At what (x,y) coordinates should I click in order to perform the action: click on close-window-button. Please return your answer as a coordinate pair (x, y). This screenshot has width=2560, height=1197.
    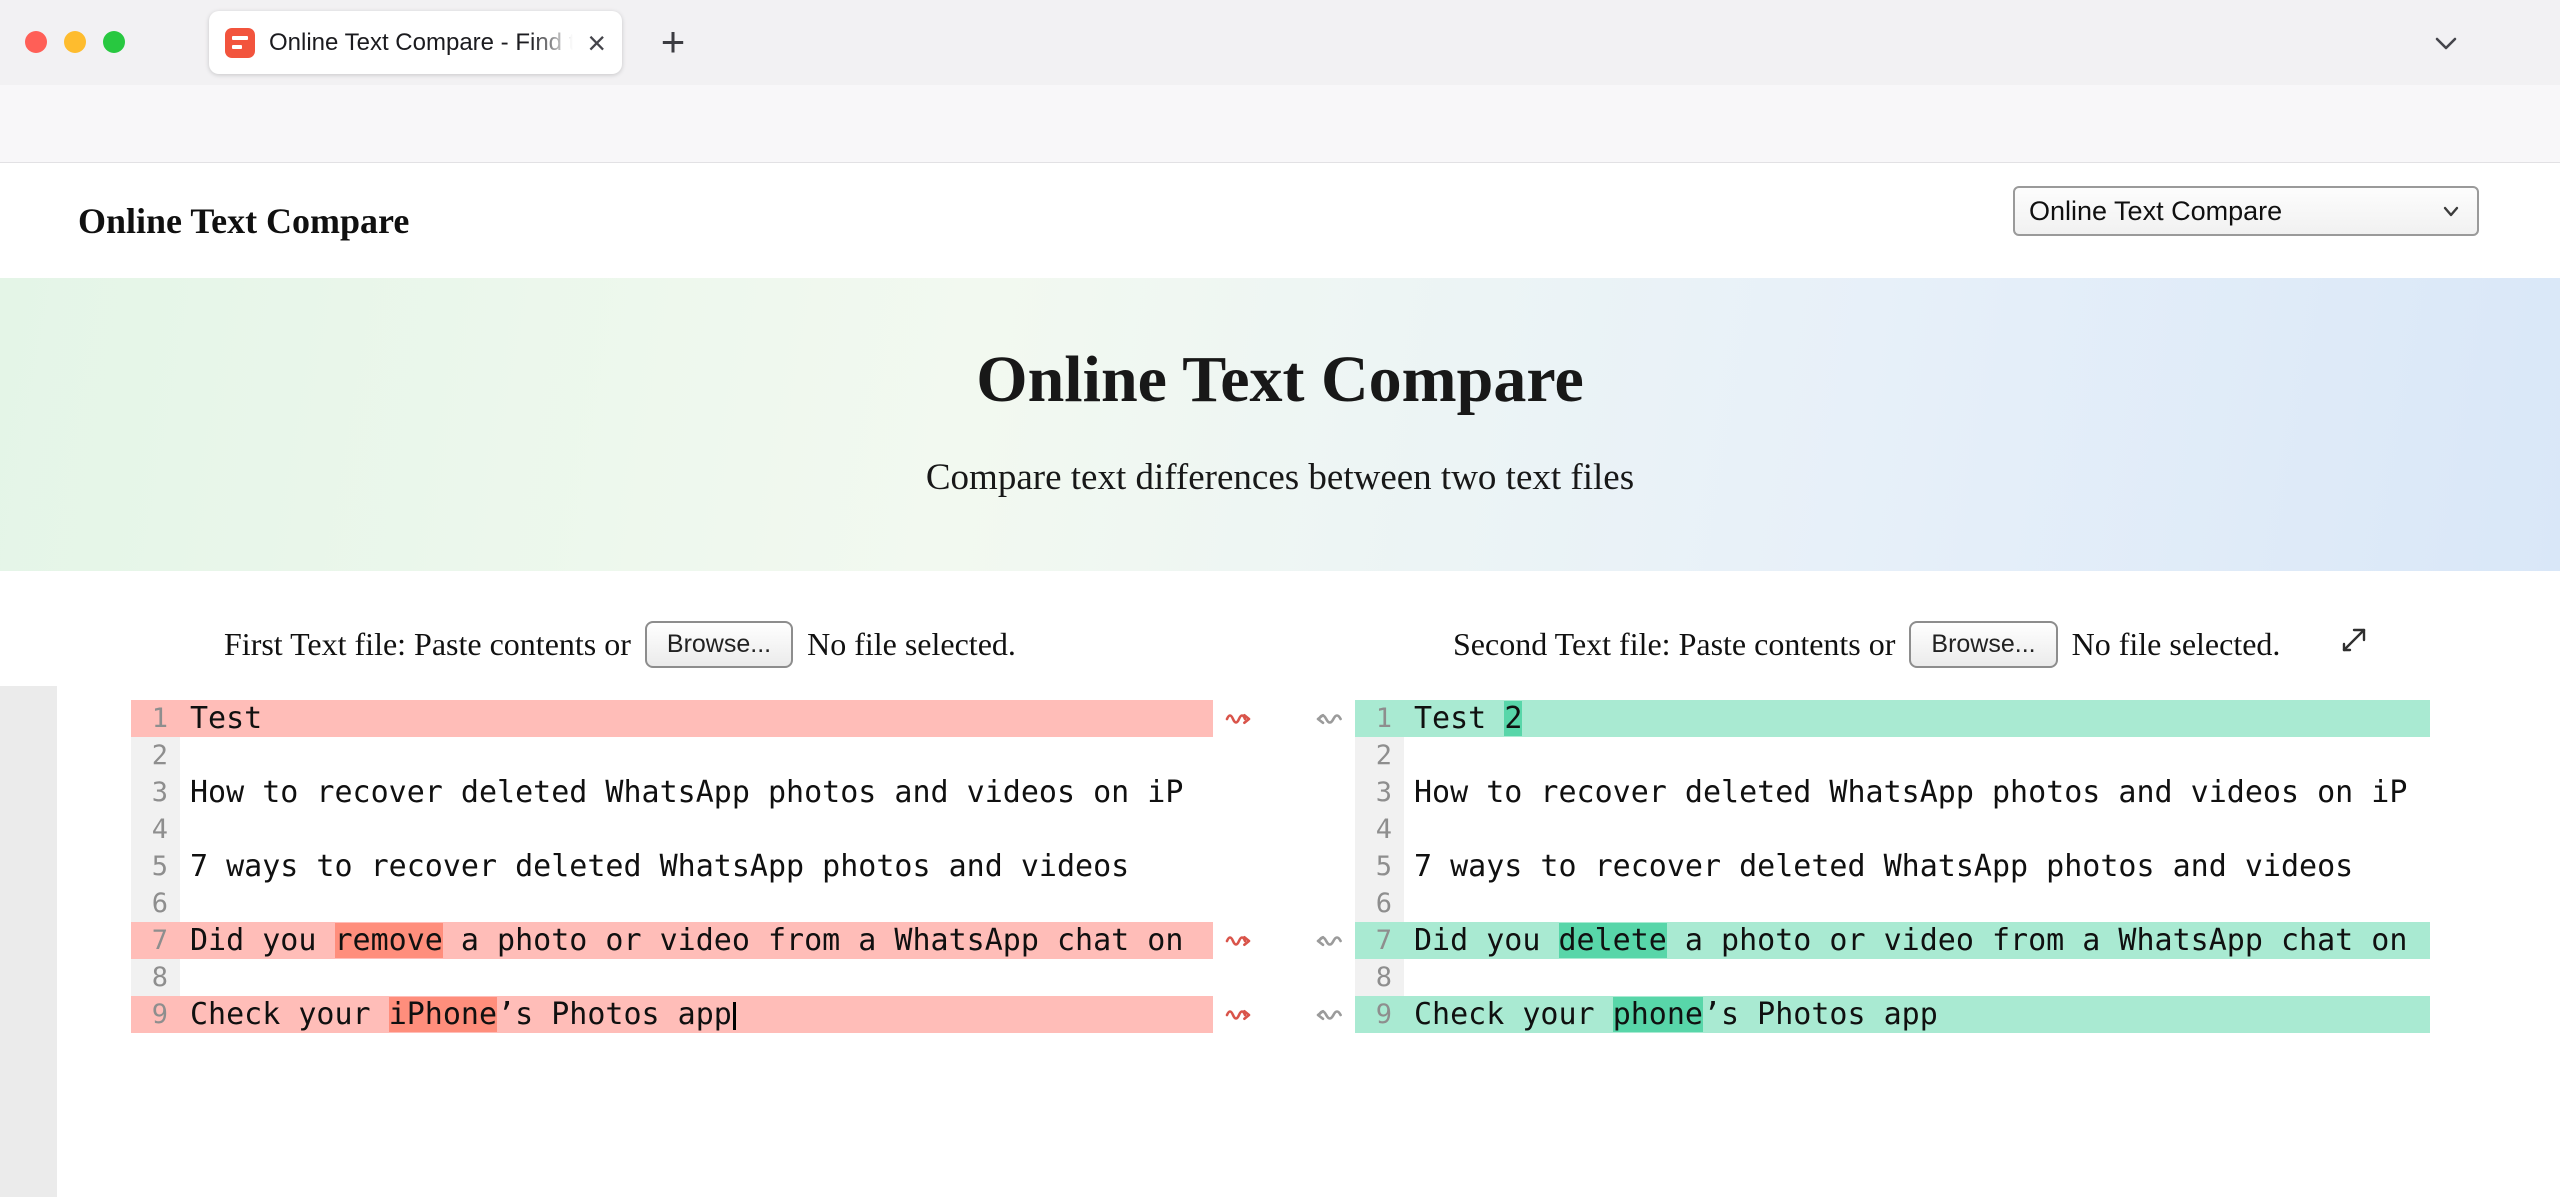
    Looking at the image, I should click on (36, 42).